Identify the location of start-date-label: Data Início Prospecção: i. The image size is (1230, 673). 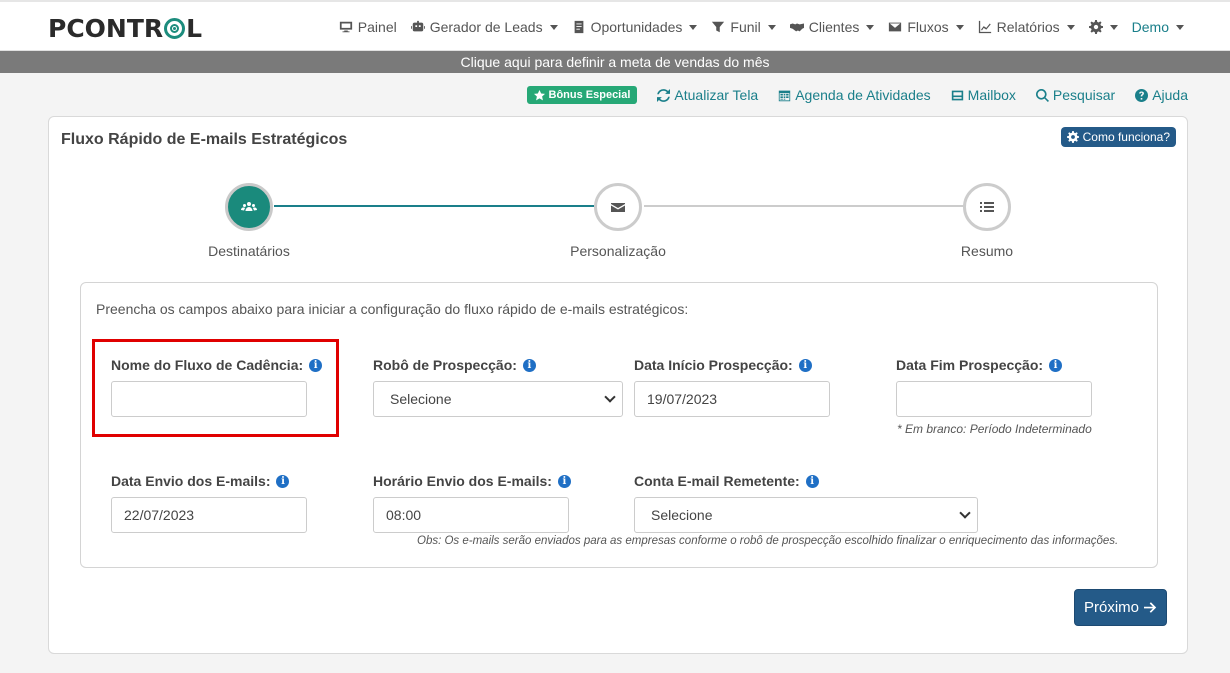
(723, 365).